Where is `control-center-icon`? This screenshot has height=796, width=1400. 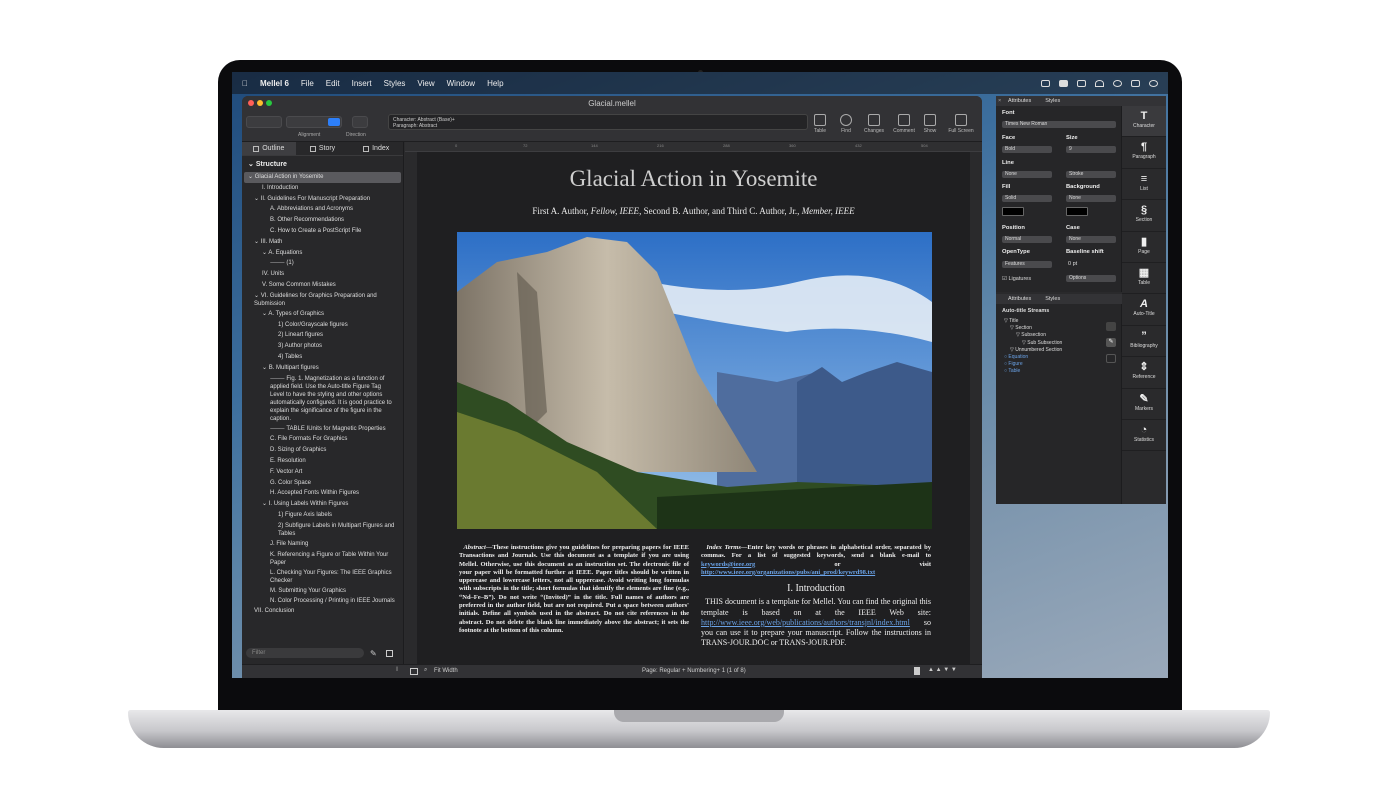 control-center-icon is located at coordinates (1135, 83).